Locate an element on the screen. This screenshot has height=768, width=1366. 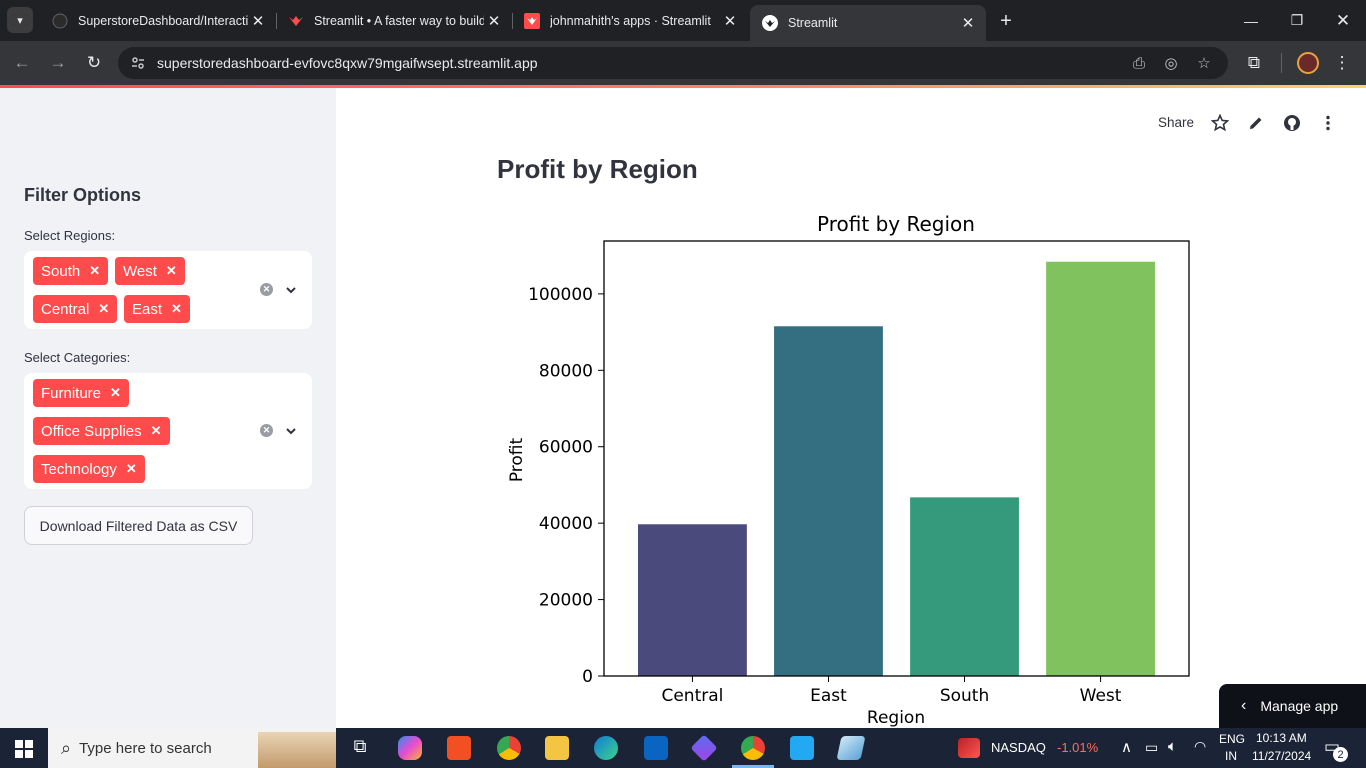
edit-pencil-icon is located at coordinates (1256, 123).